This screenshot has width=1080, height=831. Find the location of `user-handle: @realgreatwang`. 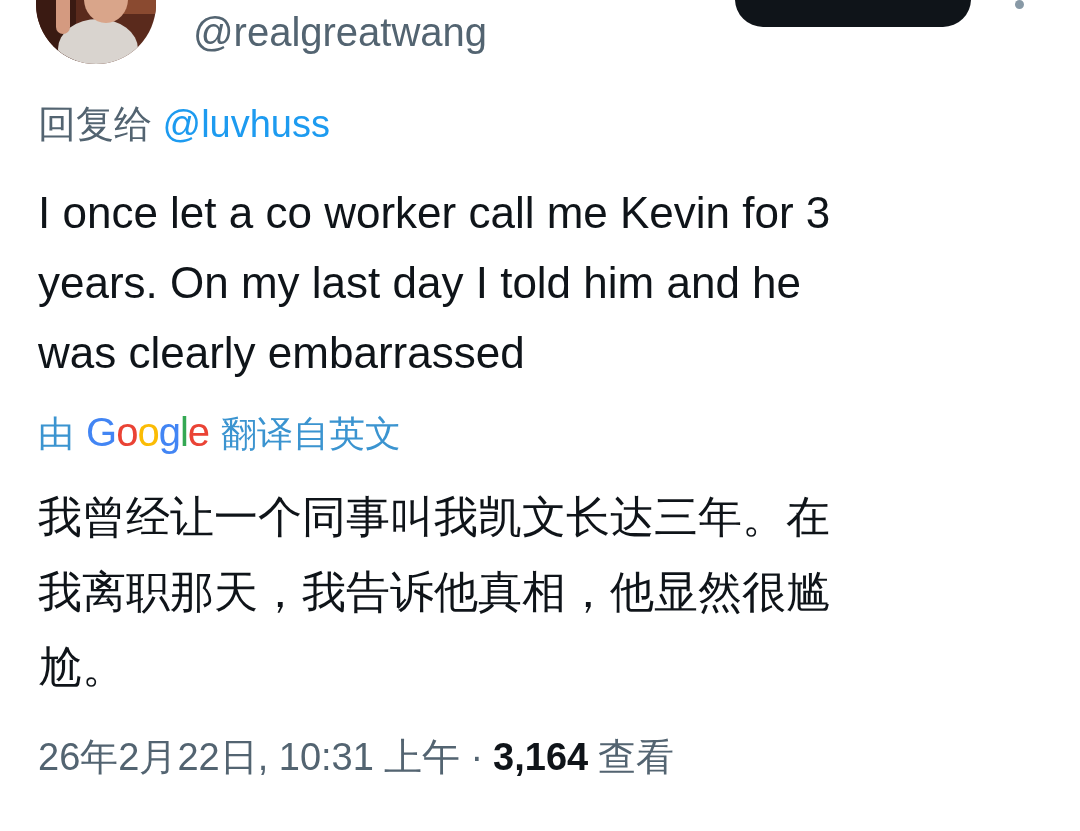

user-handle: @realgreatwang is located at coordinates (340, 32).